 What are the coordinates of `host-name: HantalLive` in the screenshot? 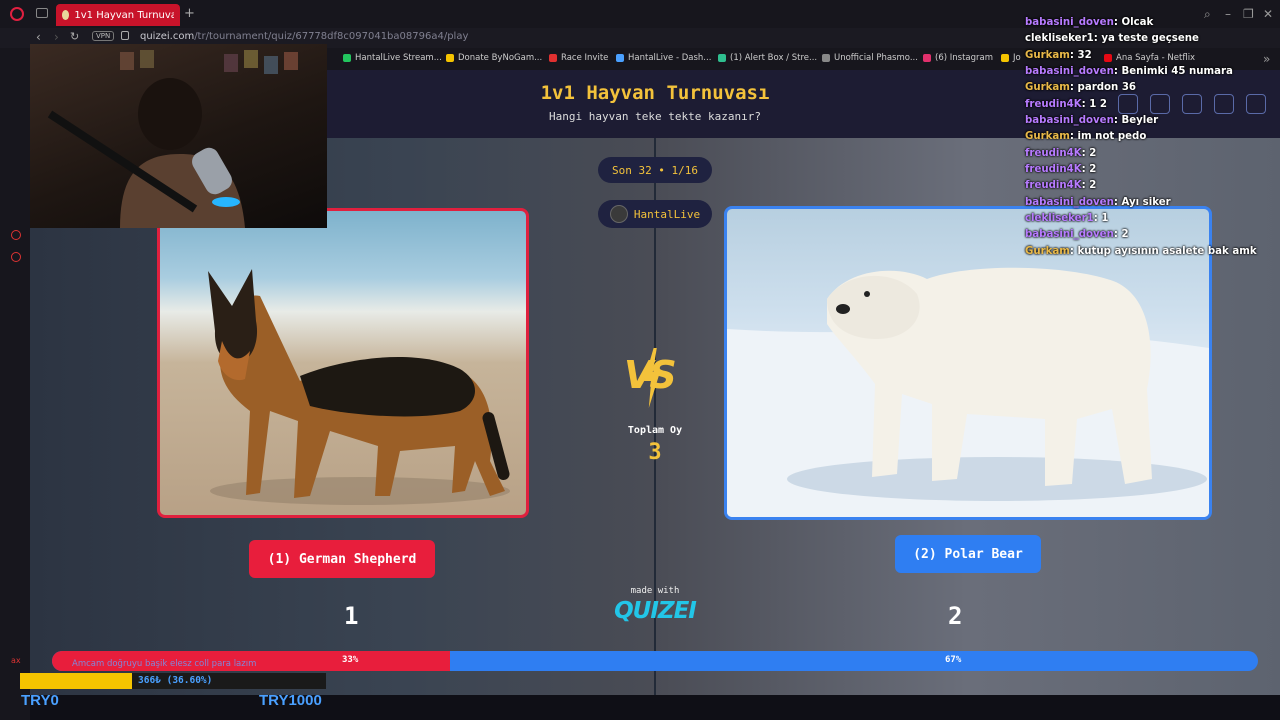 It's located at (667, 214).